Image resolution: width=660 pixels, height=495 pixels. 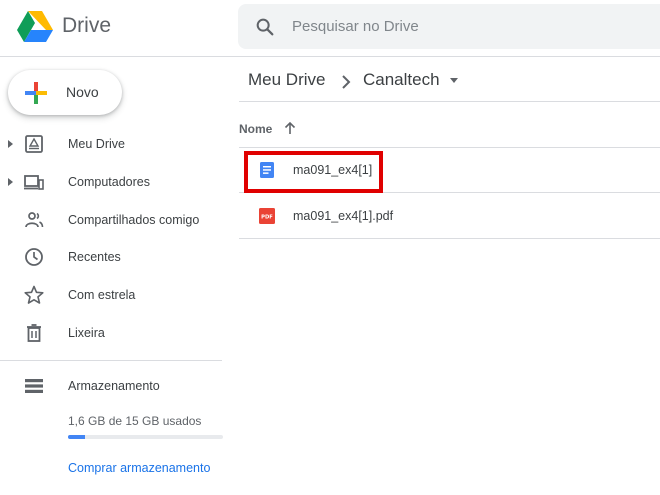 I want to click on sidebar-item-computers: Computadores, so click(x=112, y=183).